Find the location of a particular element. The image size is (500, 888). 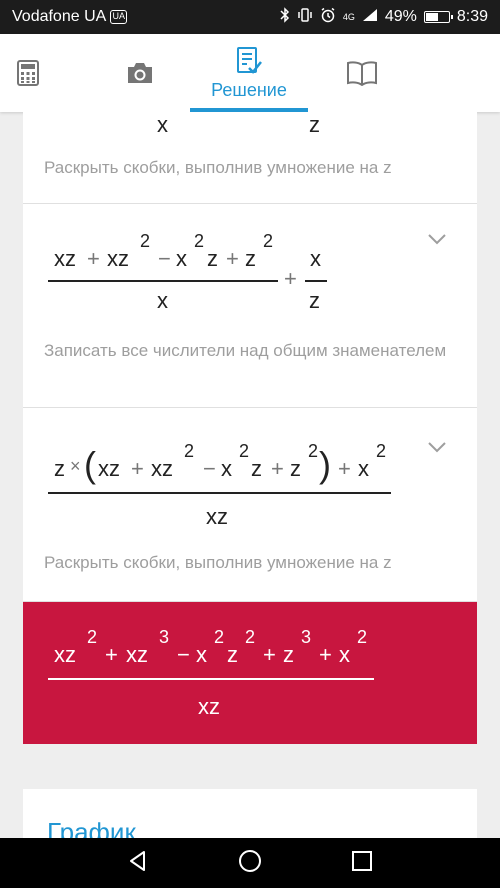

signal-icon is located at coordinates (370, 17).